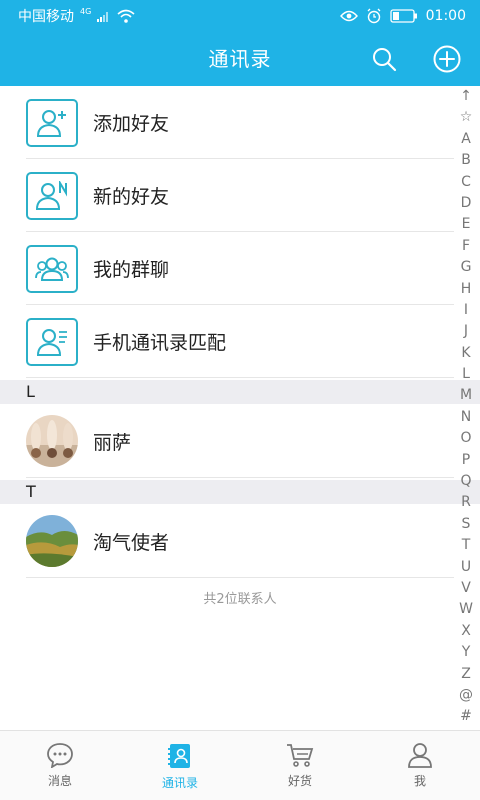 Image resolution: width=480 pixels, height=800 pixels. I want to click on alarm-icon, so click(374, 16).